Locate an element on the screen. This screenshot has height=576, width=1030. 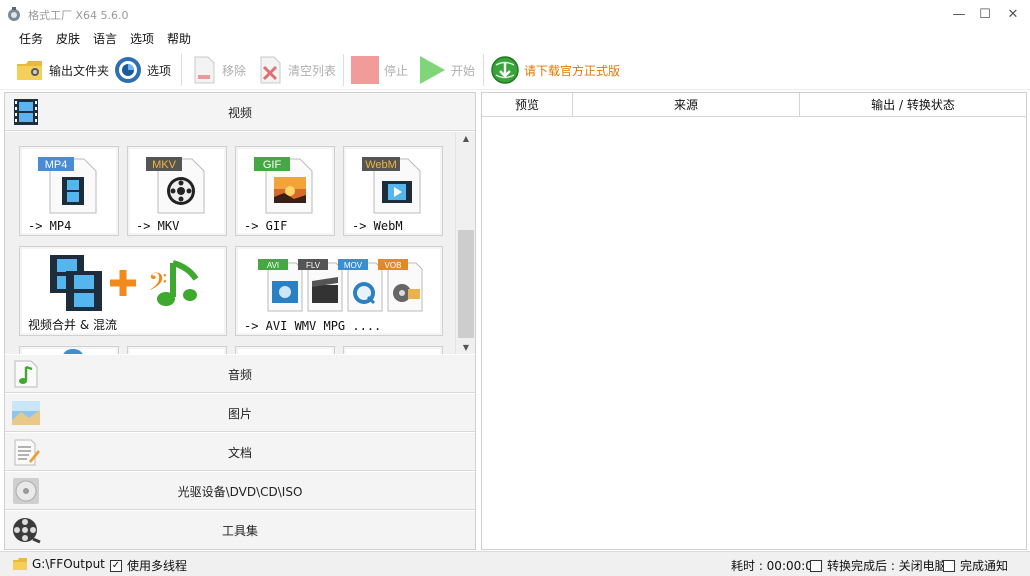
category-video-label: 视频 is located at coordinates (239, 113).